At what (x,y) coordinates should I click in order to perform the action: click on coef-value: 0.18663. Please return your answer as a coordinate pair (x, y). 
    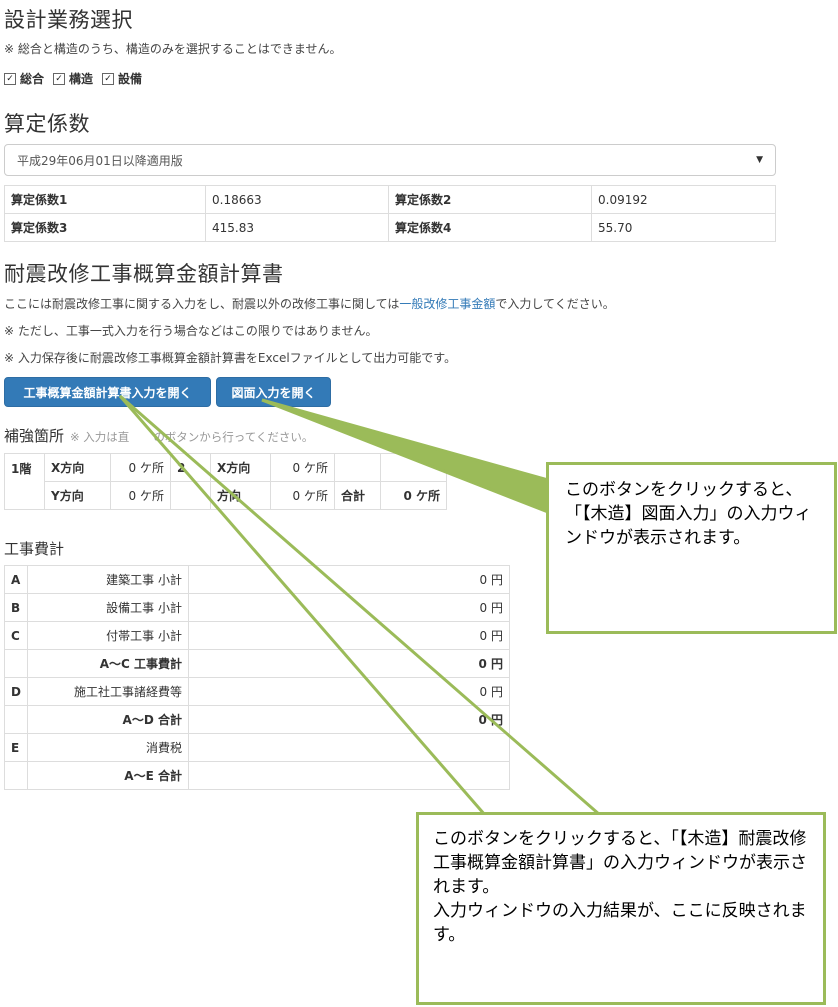
    Looking at the image, I should click on (297, 199).